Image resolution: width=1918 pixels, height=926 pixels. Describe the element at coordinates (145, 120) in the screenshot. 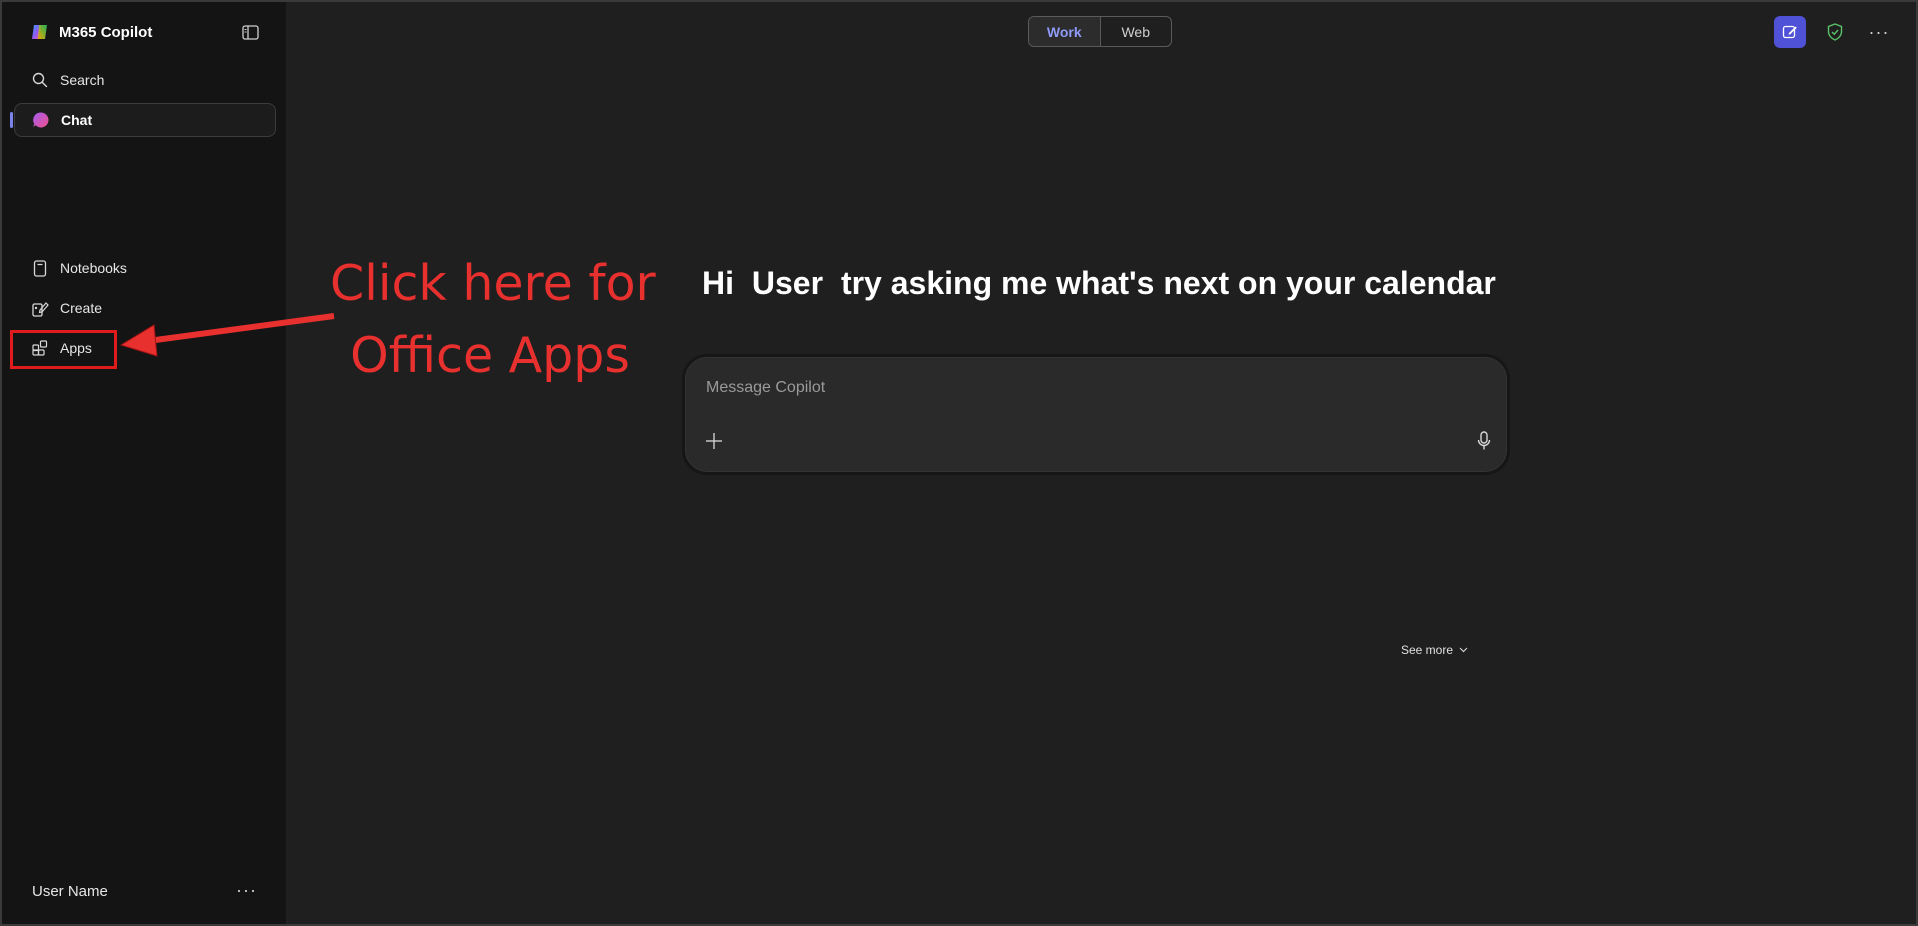

I see `sidebar-item-chat: Chat` at that location.